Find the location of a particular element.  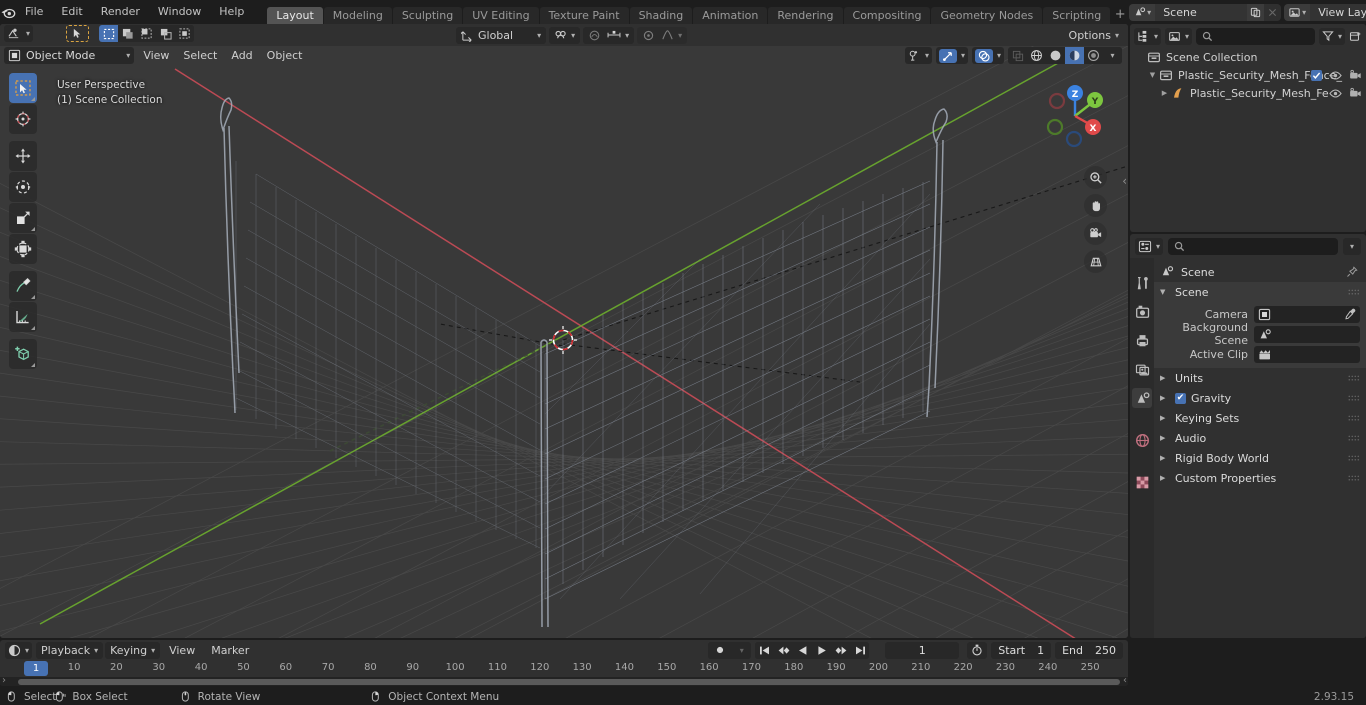

viewport-menu-view: View is located at coordinates (156, 55).